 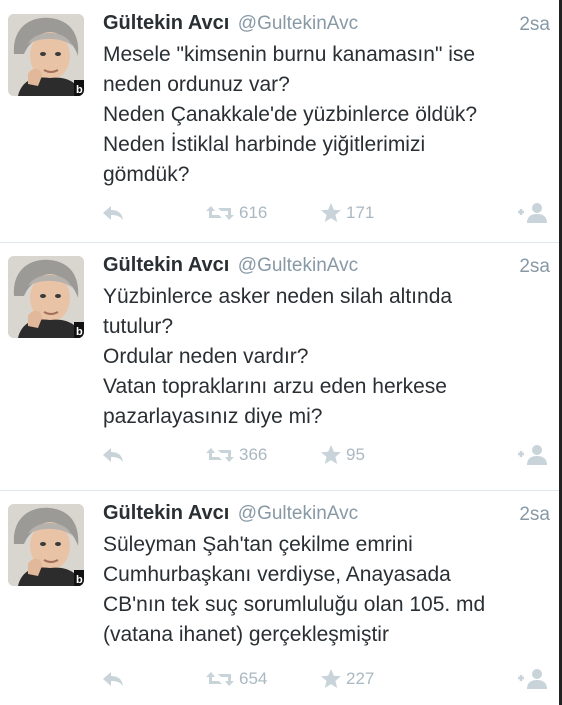 What do you see at coordinates (360, 212) in the screenshot?
I see `favorite-count: 171` at bounding box center [360, 212].